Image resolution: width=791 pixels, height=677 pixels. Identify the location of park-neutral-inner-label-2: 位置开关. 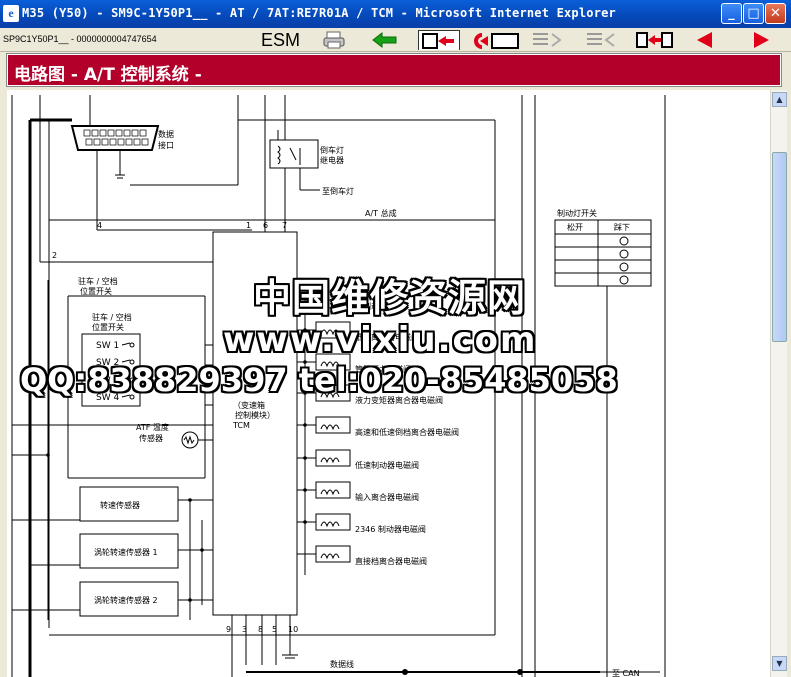
(108, 327).